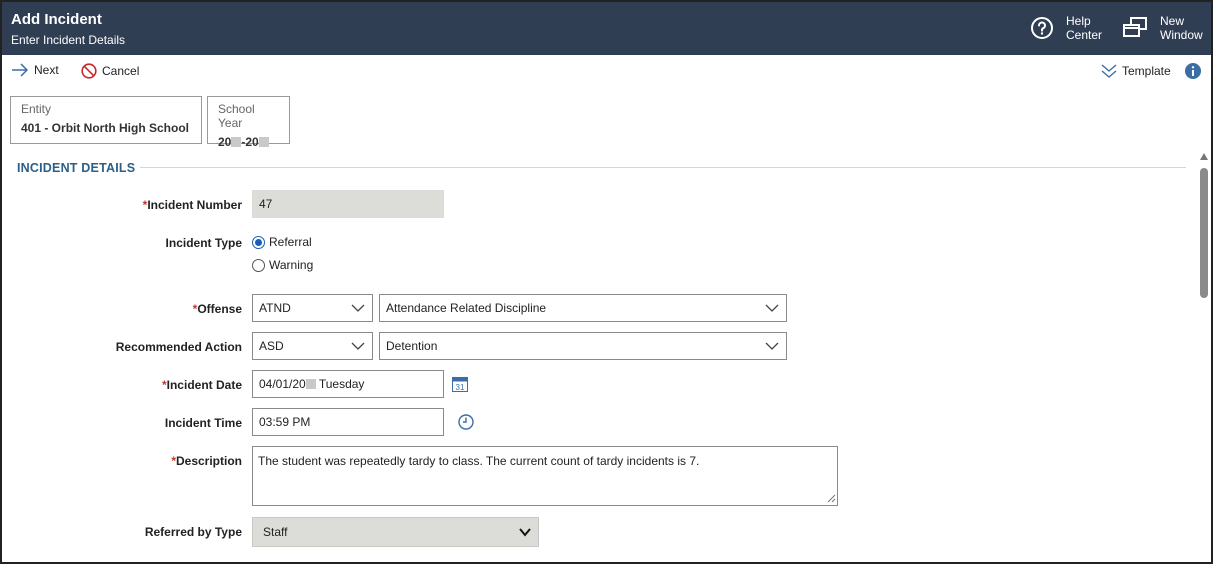 This screenshot has height=564, width=1213. I want to click on scroll-thumb, so click(1204, 233).